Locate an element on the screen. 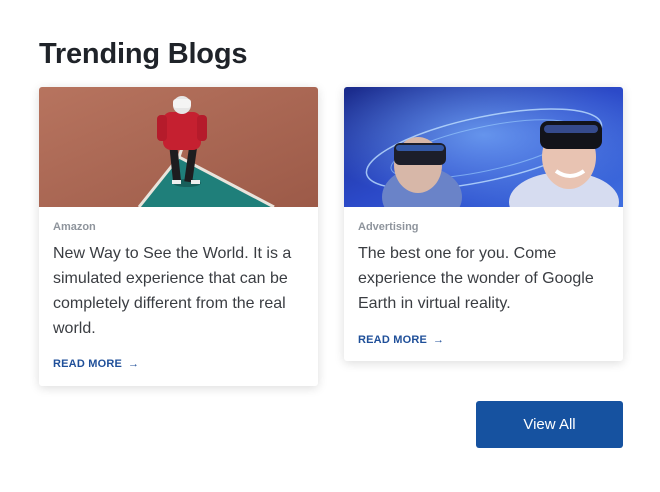 This screenshot has width=660, height=492. view-all-button: View All is located at coordinates (549, 424).